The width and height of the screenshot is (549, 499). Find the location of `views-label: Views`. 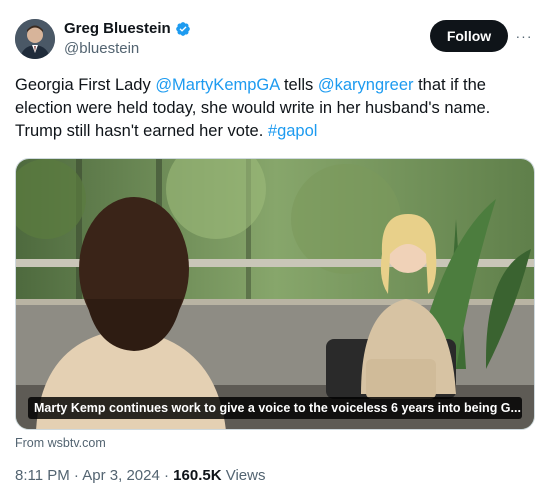

views-label: Views is located at coordinates (243, 475).